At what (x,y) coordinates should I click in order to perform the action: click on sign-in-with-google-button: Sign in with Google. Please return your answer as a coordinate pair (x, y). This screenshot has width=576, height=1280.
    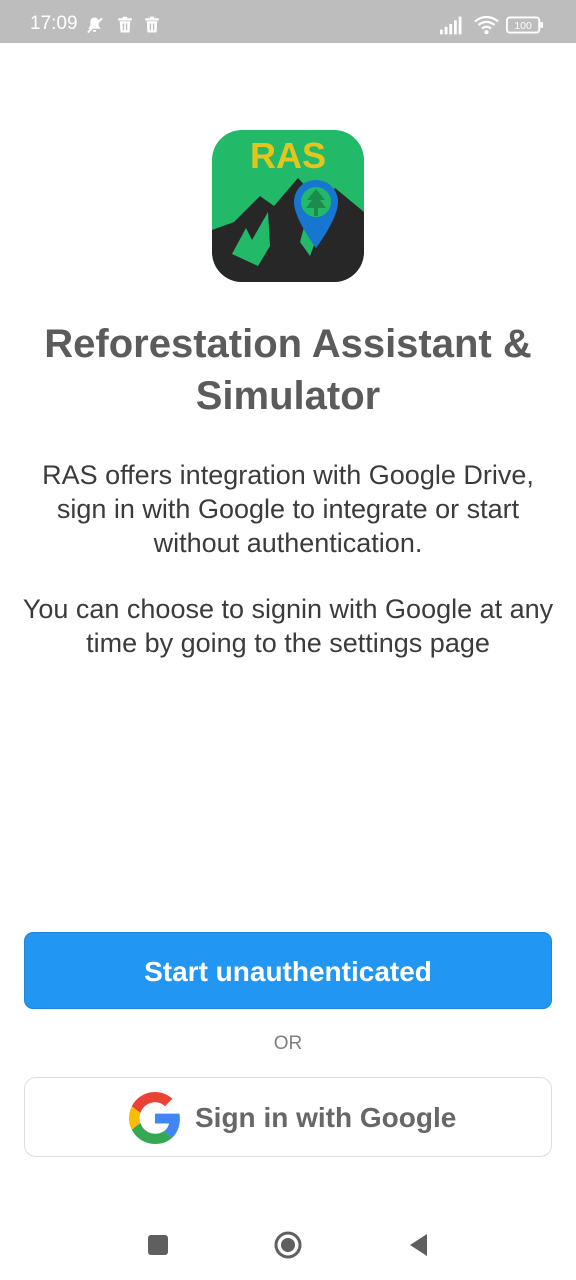
    Looking at the image, I should click on (288, 1117).